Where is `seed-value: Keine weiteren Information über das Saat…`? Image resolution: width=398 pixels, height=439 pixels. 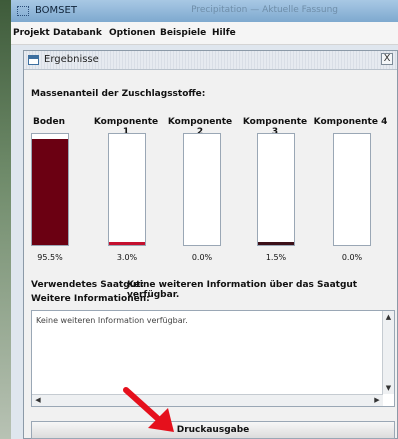
seed-value: Keine weiteren Information über das Saat… is located at coordinates (242, 290).